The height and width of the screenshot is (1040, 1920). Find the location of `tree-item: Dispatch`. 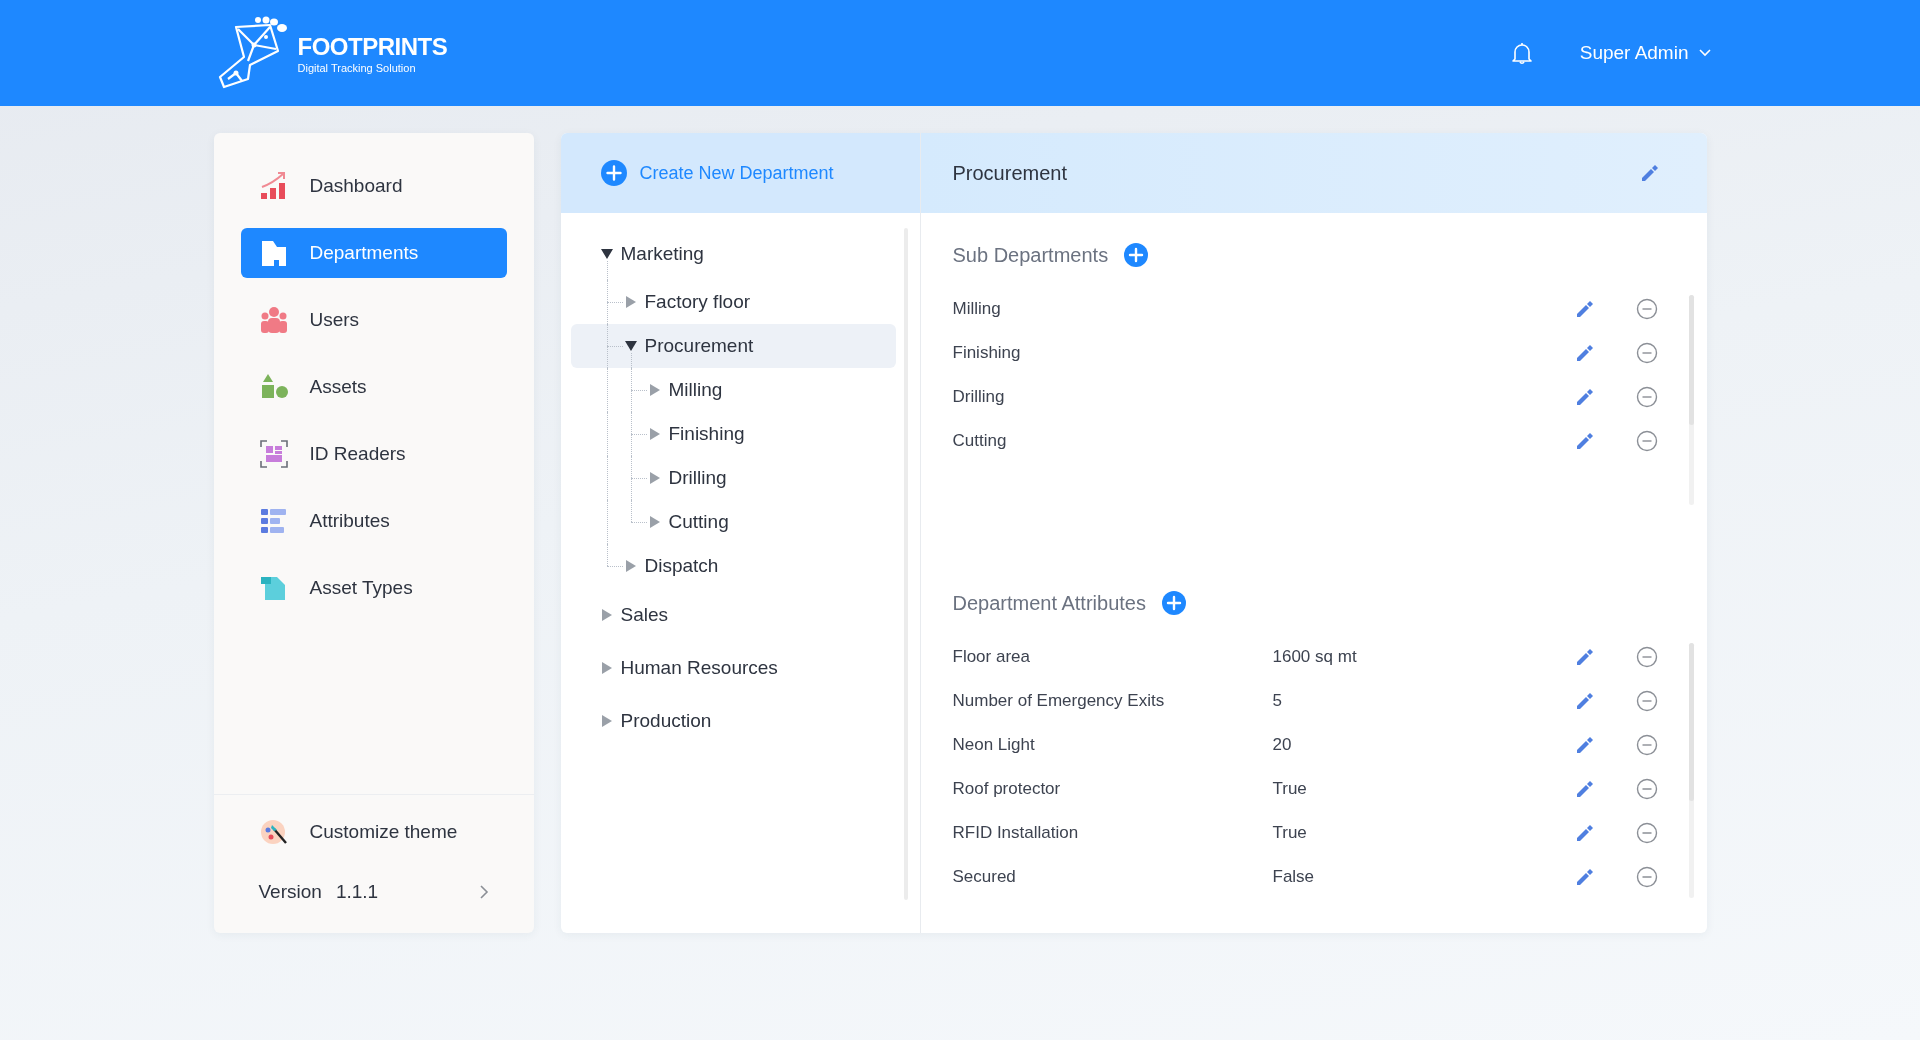

tree-item: Dispatch is located at coordinates (733, 566).